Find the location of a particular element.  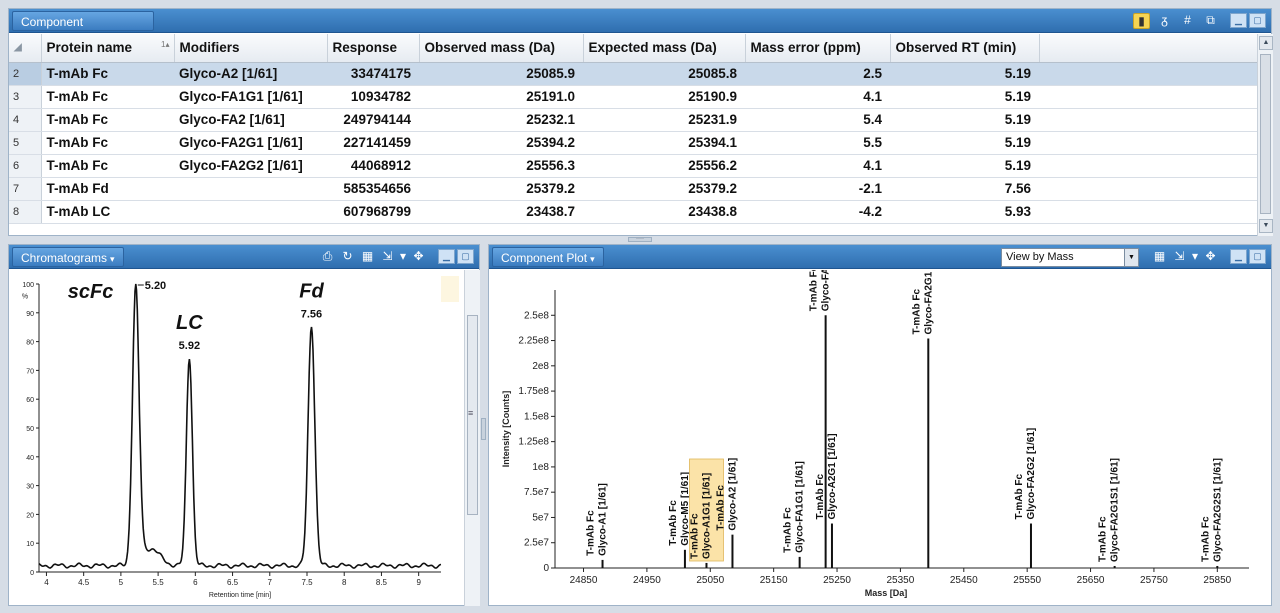

refresh-icon: ↻ is located at coordinates (347, 257).